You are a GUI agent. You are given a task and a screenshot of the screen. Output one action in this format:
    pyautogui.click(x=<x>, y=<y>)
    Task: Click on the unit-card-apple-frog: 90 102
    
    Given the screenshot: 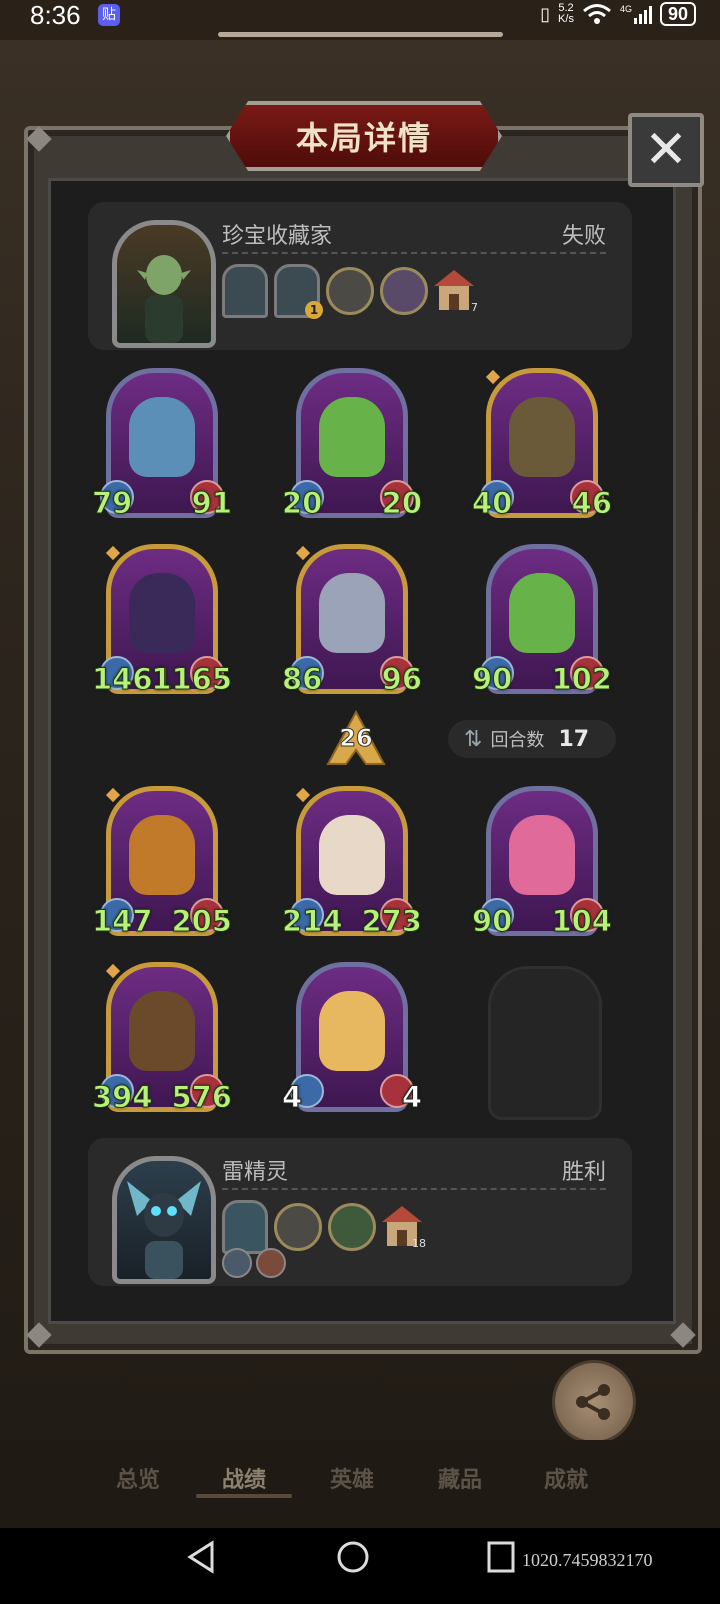 What is the action you would take?
    pyautogui.click(x=541, y=620)
    